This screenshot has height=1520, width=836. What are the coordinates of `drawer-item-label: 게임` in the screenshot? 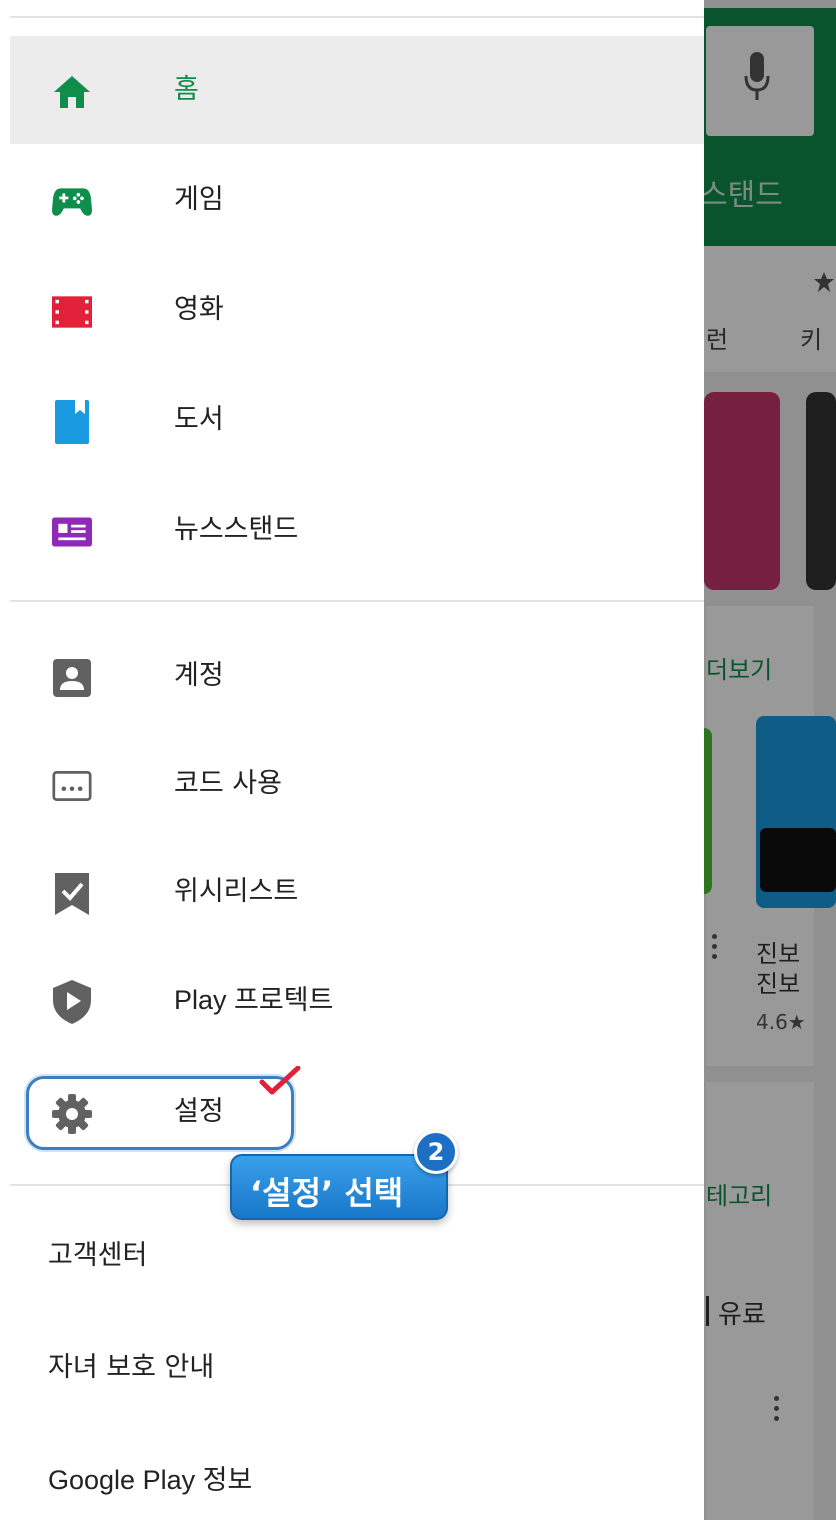 It's located at (199, 199).